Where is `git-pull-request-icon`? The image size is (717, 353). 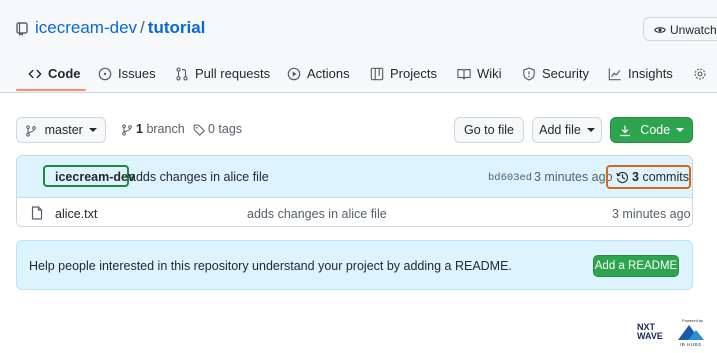 git-pull-request-icon is located at coordinates (182, 74).